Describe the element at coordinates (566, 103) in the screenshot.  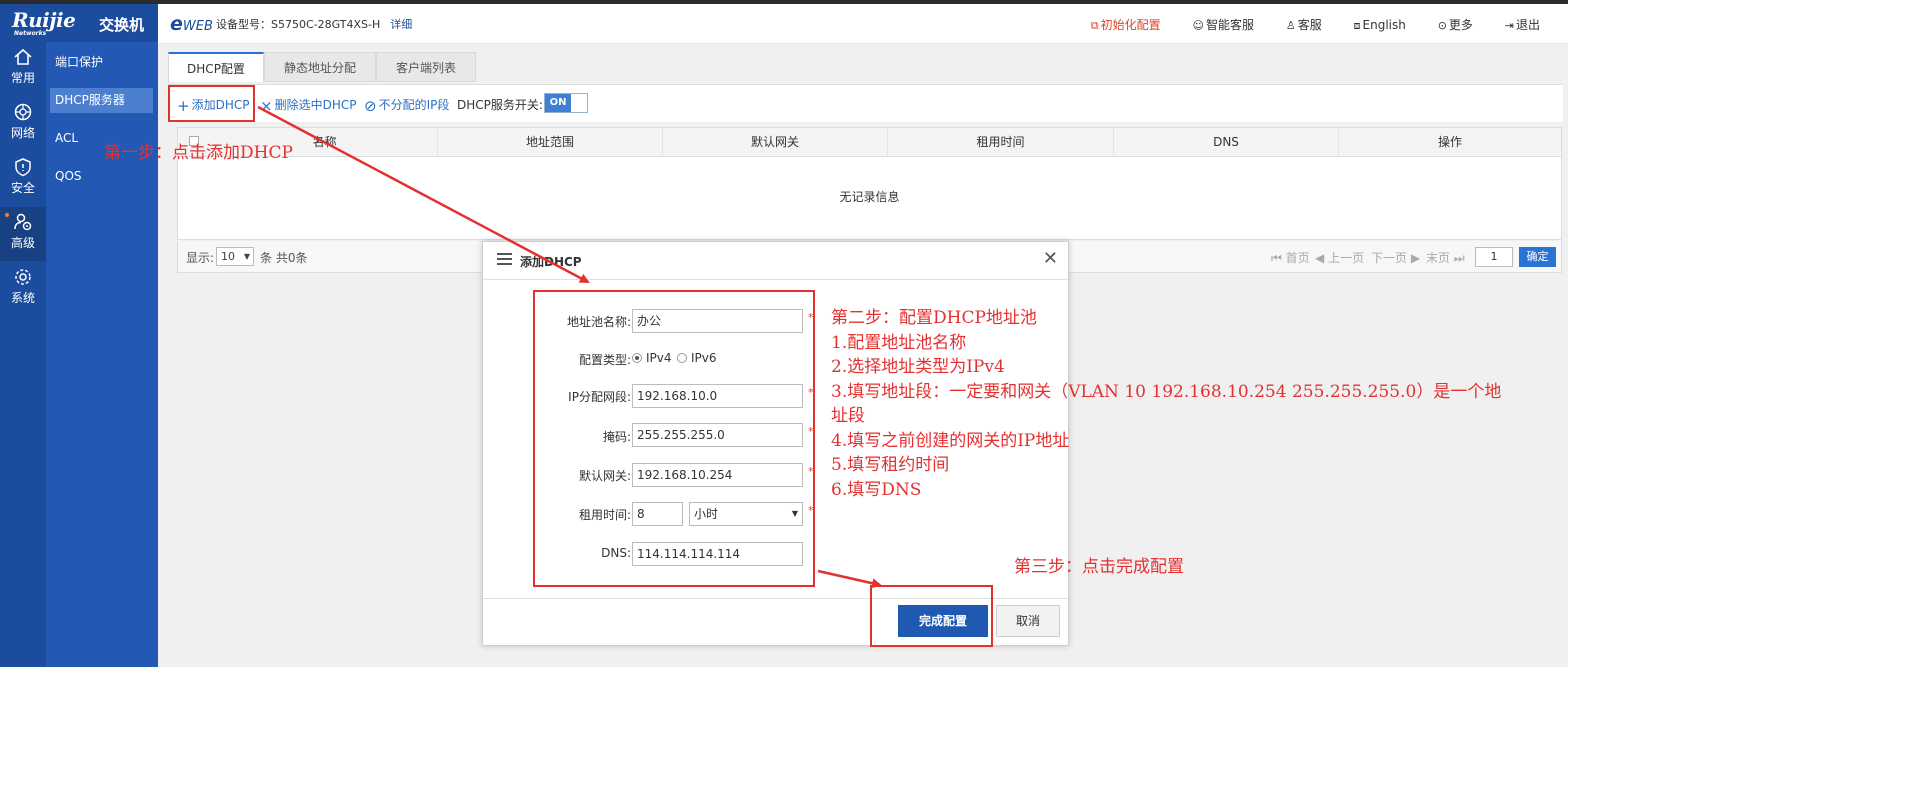
I see `dhcp-service-toggle: ON` at that location.